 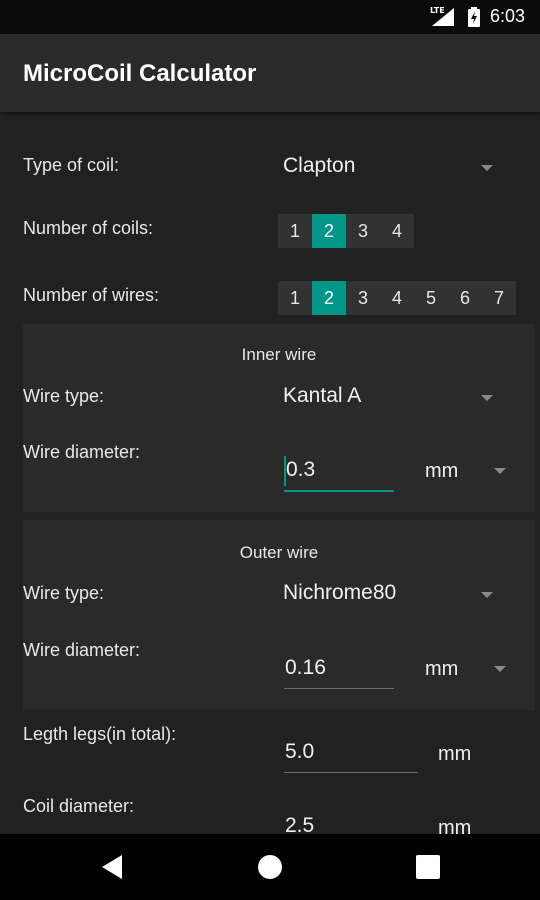 I want to click on num-wires-selector: 1 2 3 4 5 6 7, so click(x=397, y=298).